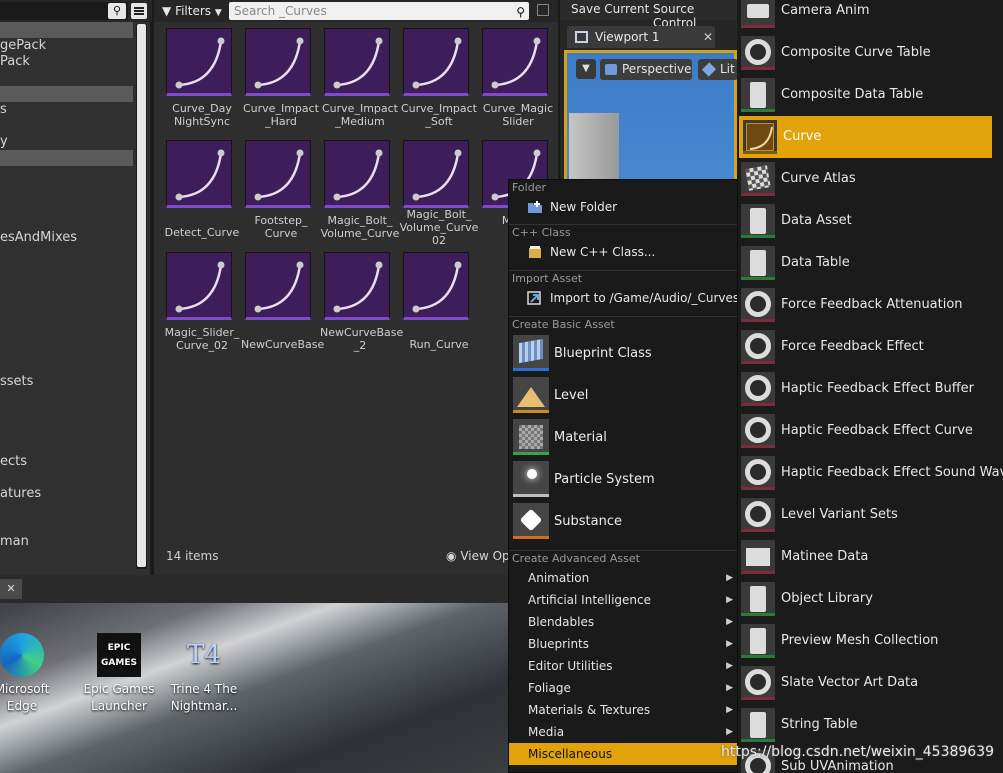 Image resolution: width=1003 pixels, height=773 pixels. I want to click on tree-options-icon, so click(139, 11).